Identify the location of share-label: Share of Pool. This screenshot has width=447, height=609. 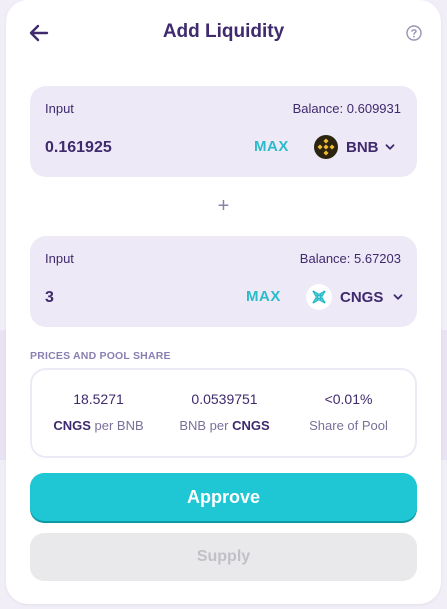
(348, 425).